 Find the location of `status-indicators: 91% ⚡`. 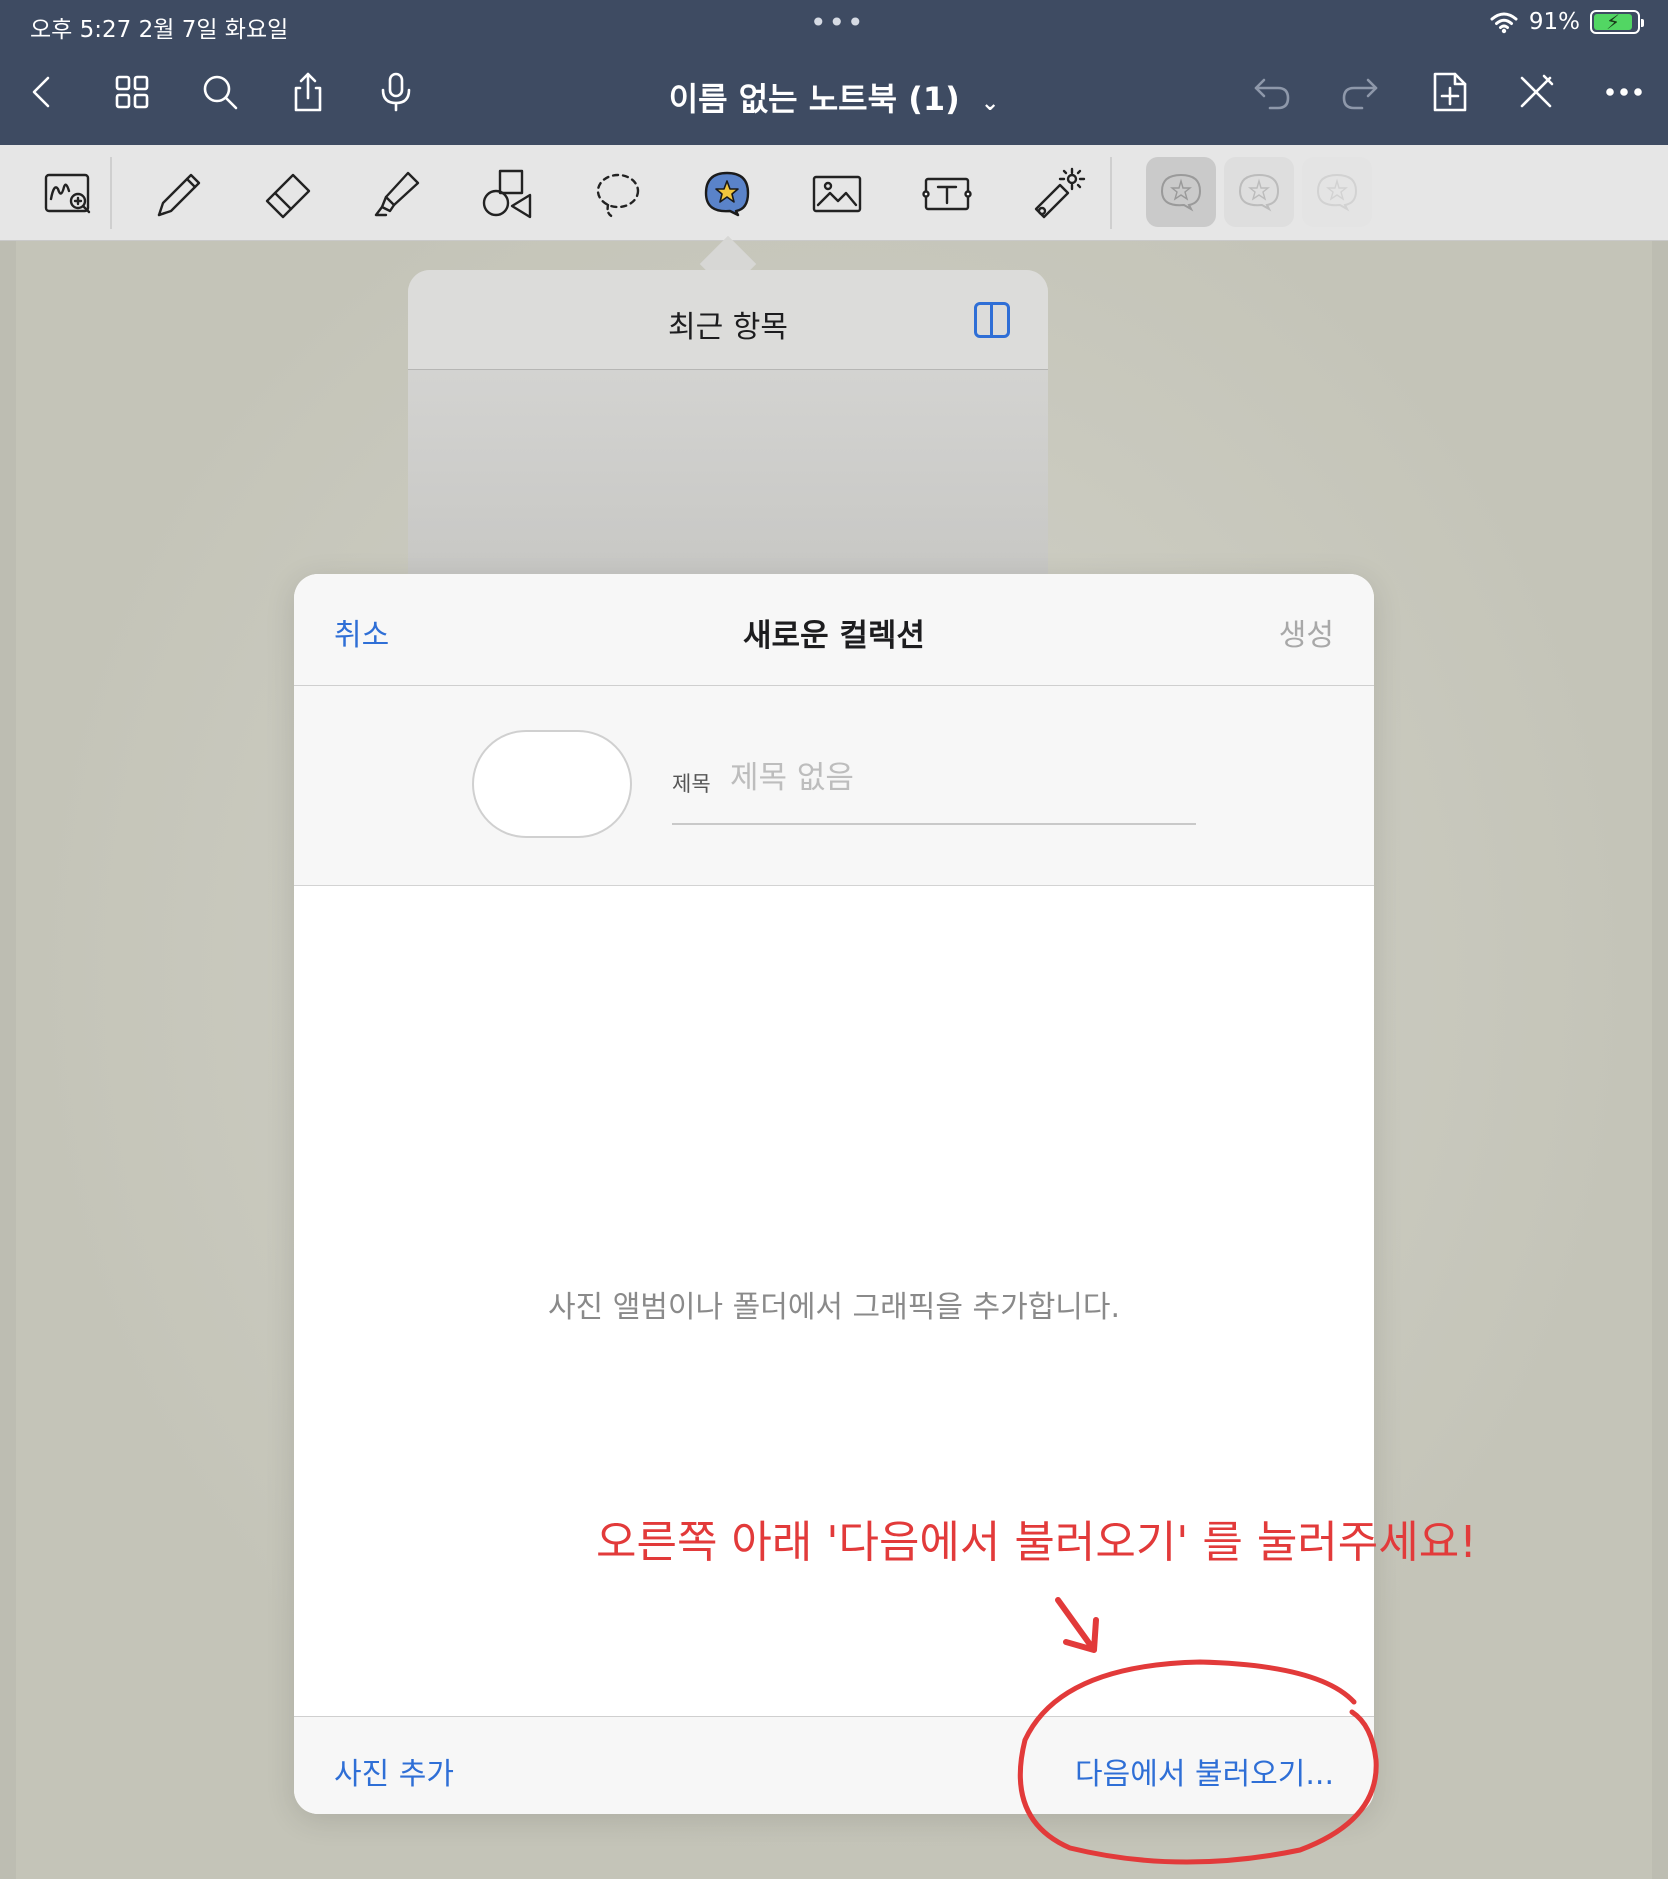

status-indicators: 91% ⚡ is located at coordinates (1566, 22).